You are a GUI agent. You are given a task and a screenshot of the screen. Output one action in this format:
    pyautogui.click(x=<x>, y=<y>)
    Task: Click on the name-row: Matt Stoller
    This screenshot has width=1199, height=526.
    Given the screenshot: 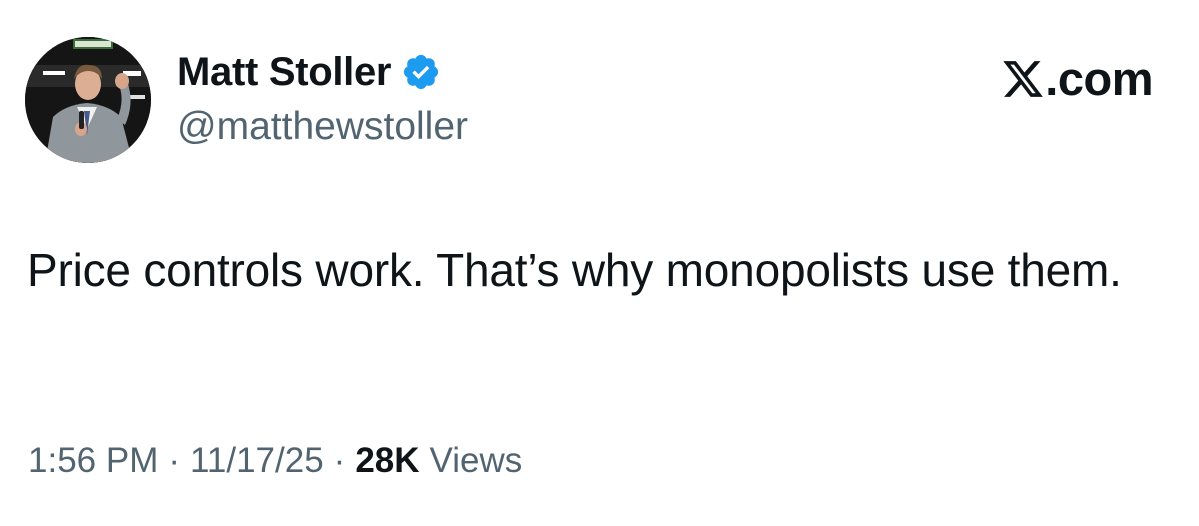 What is the action you would take?
    pyautogui.click(x=322, y=72)
    